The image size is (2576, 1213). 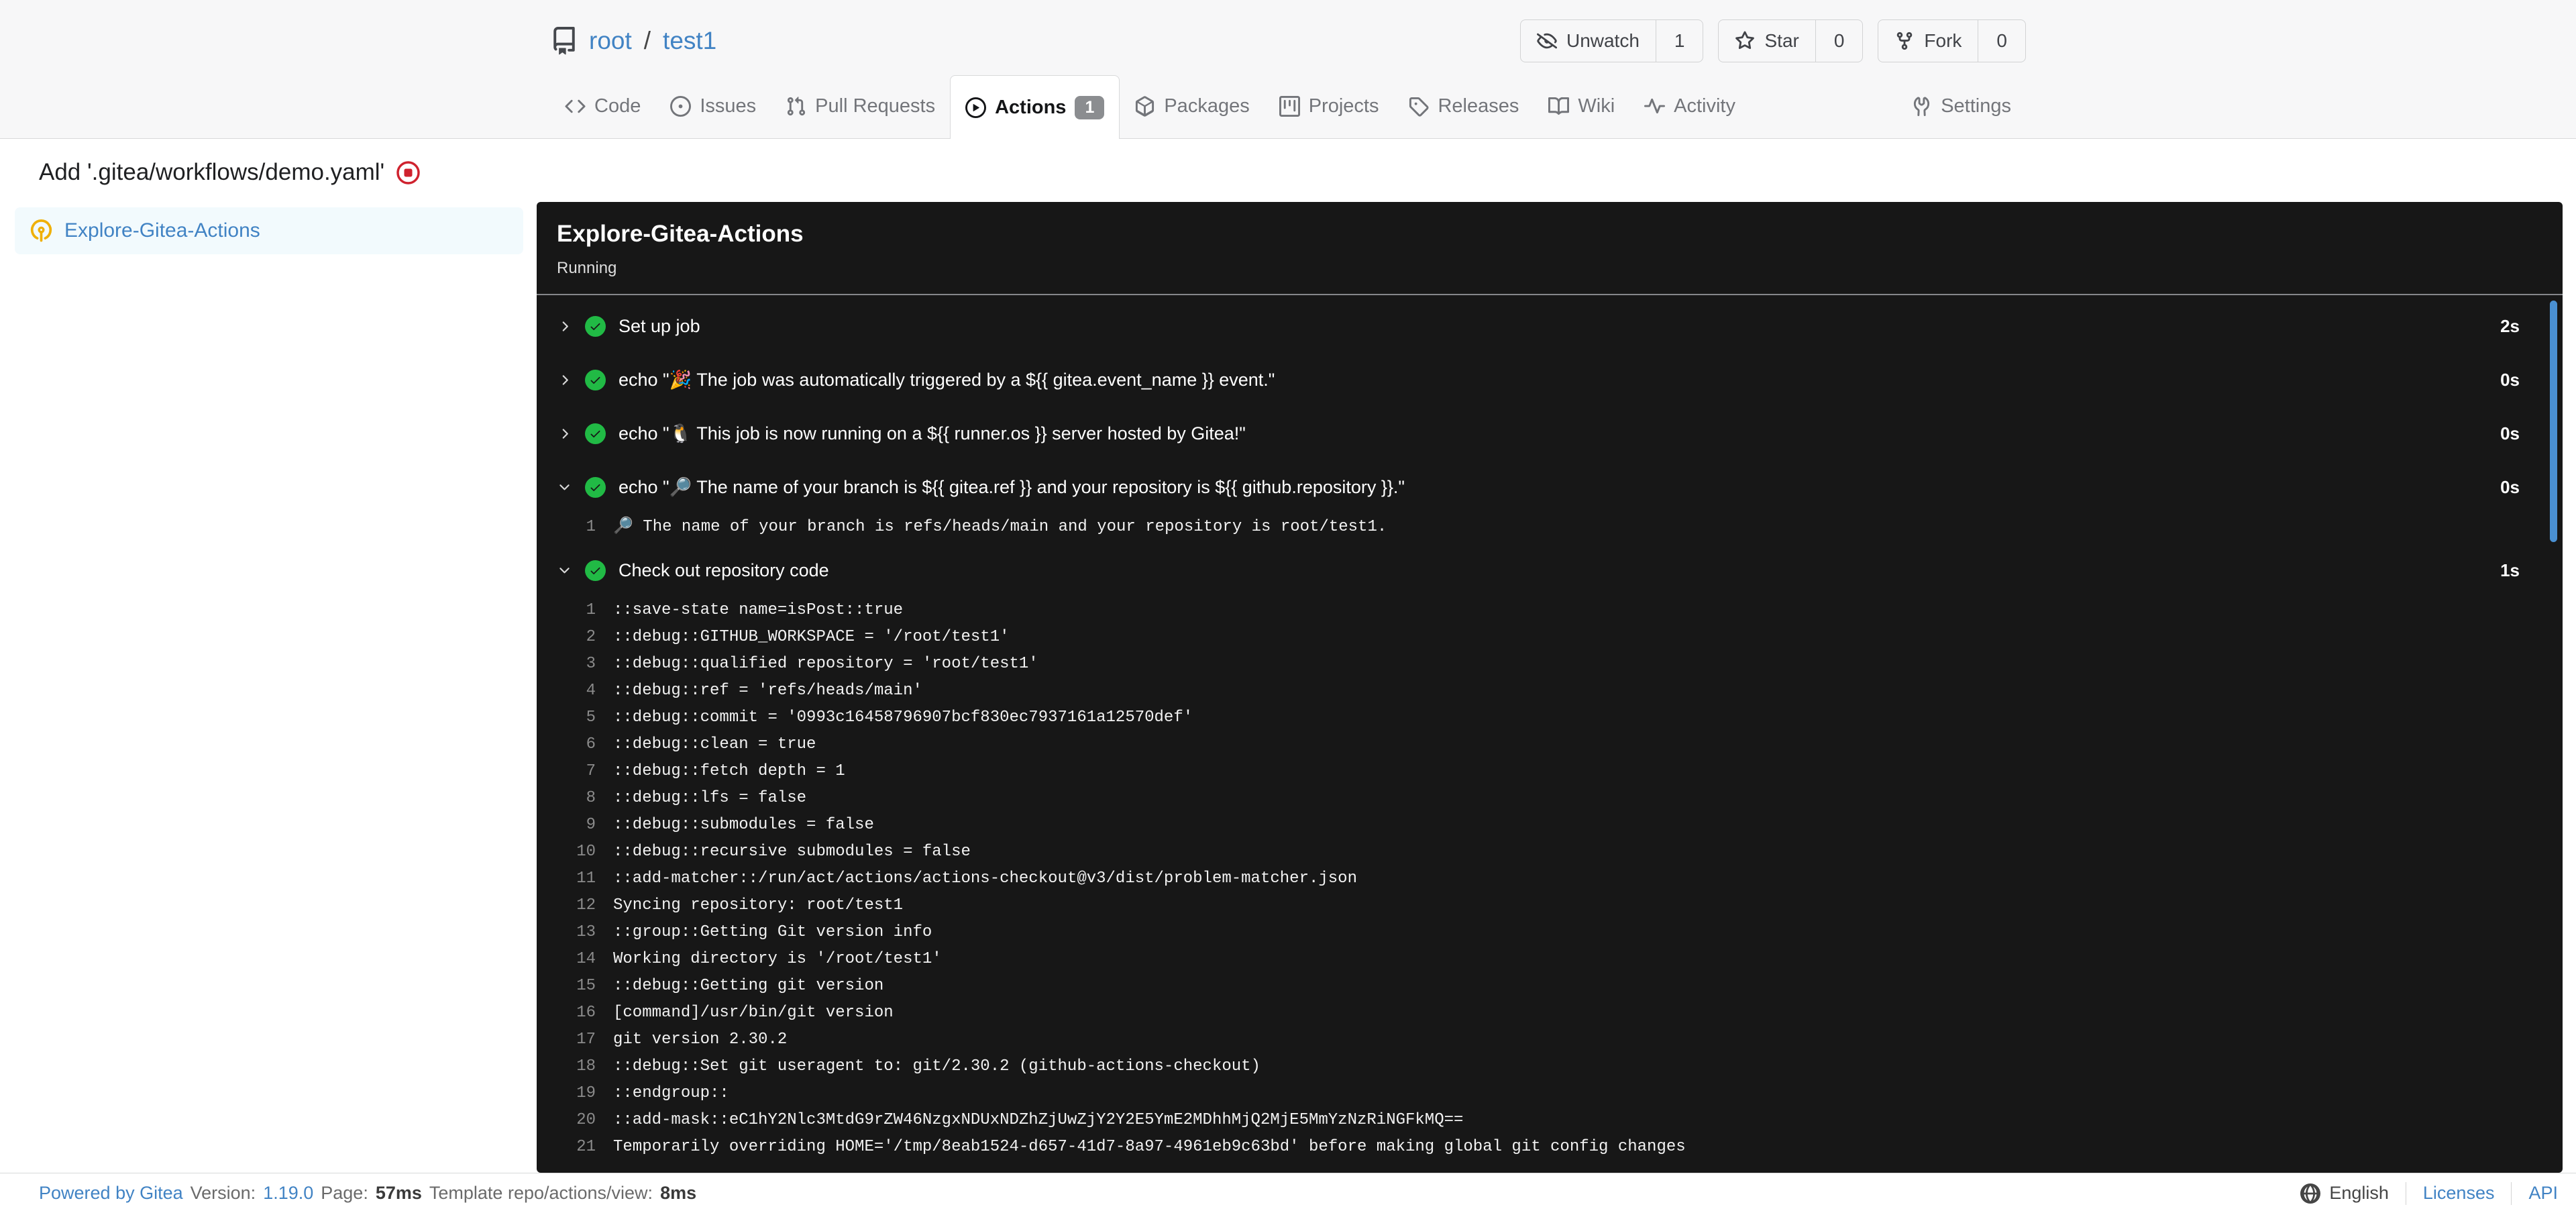 I want to click on log-line: 6 ::debug::clean = true, so click(x=1550, y=744).